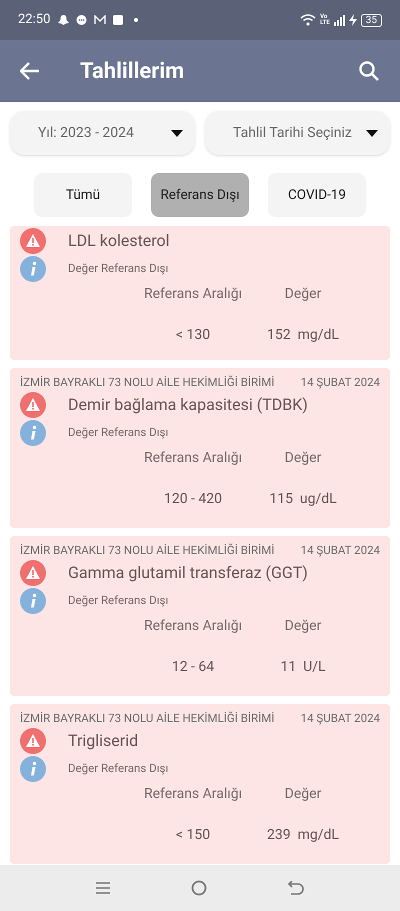  Describe the element at coordinates (193, 835) in the screenshot. I see `range-value: < 150` at that location.